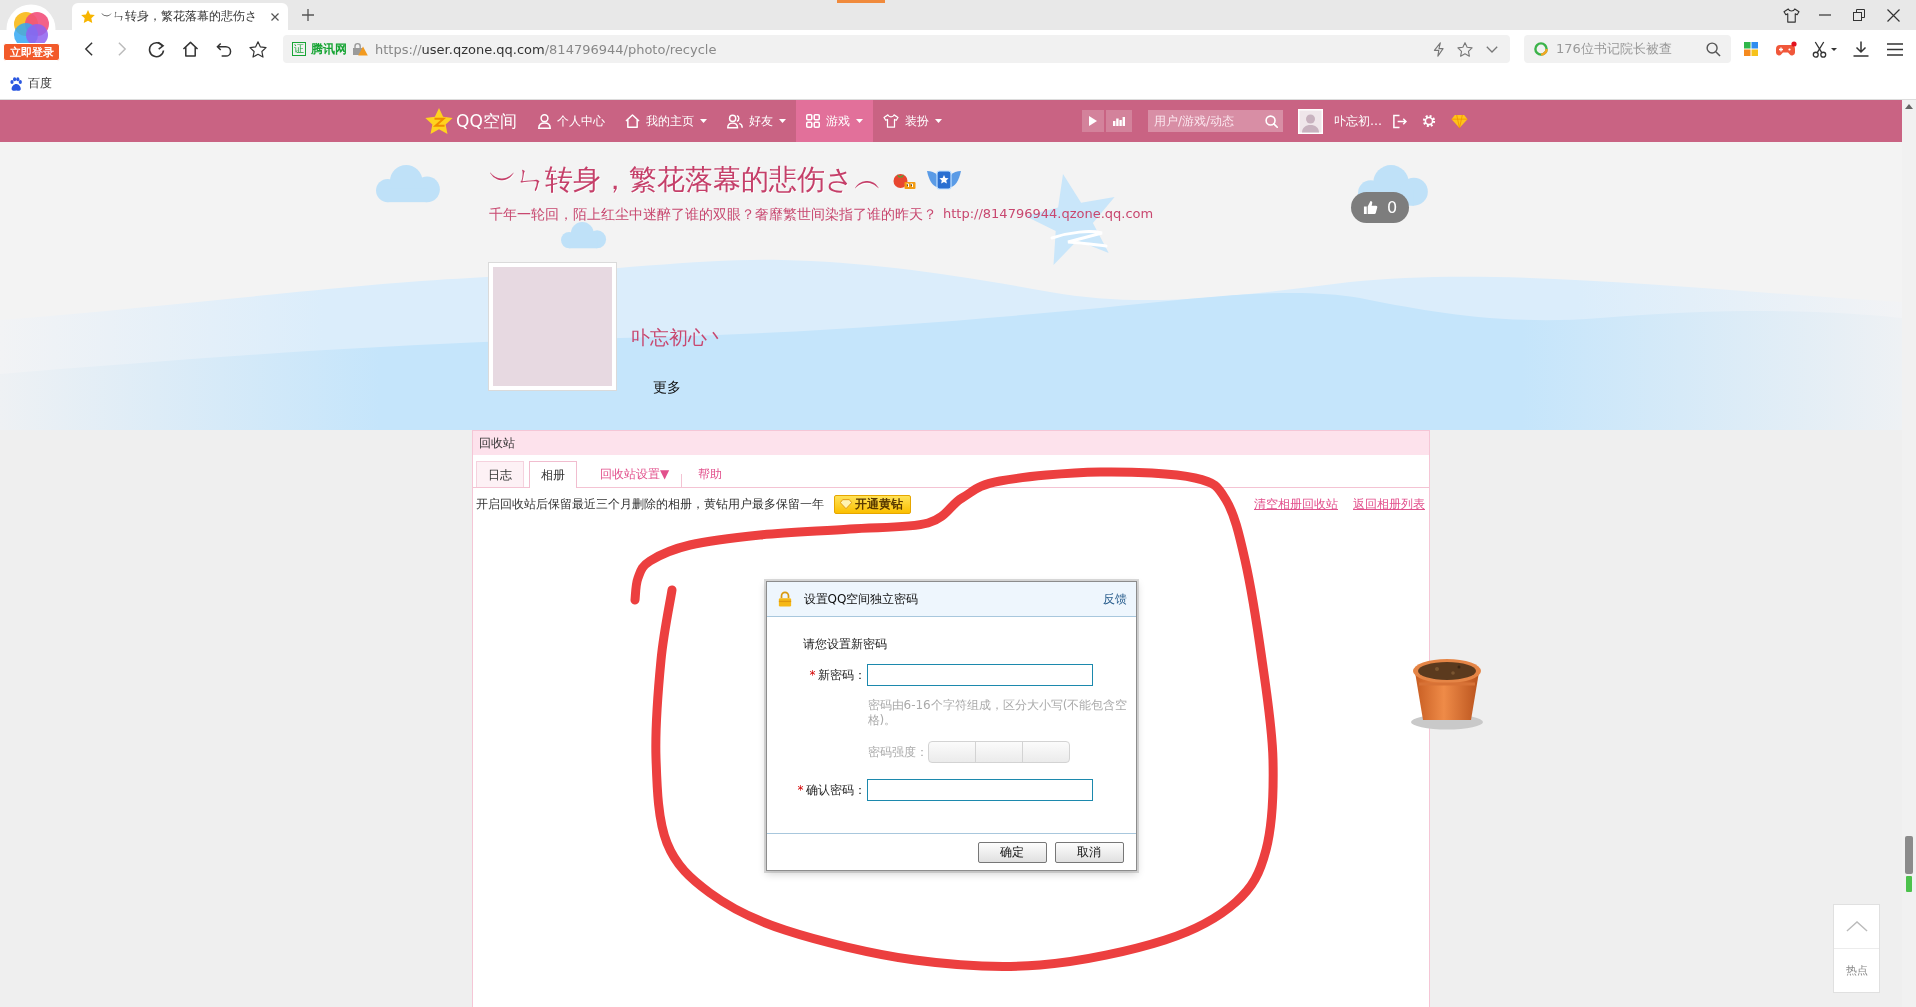  What do you see at coordinates (635, 474) in the screenshot?
I see `settings-link: 回收站设置▼` at bounding box center [635, 474].